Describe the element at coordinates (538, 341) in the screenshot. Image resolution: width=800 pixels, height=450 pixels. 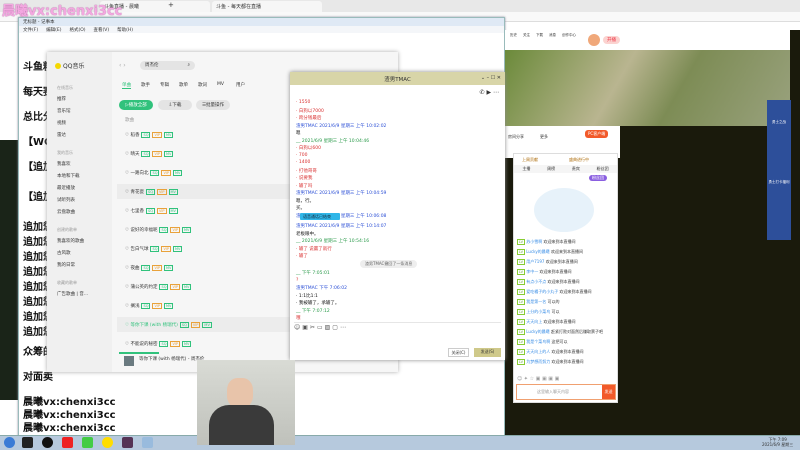
I see `danmu-user: 我是个菜鸟啊` at that location.